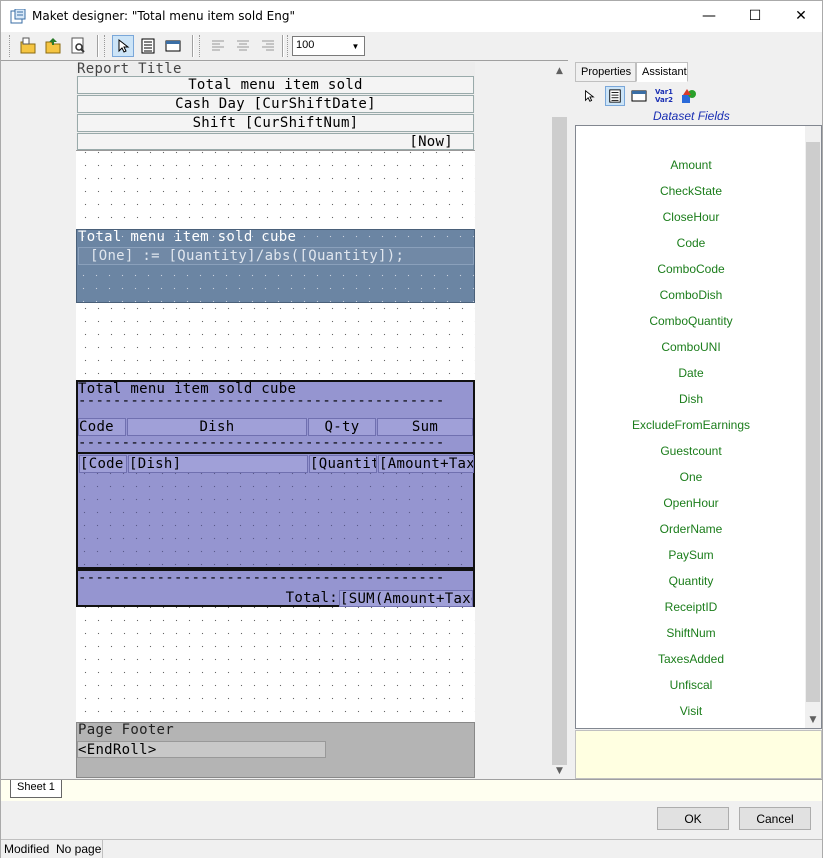 The width and height of the screenshot is (823, 858). Describe the element at coordinates (27, 849) in the screenshot. I see `status-modified: Modified` at that location.